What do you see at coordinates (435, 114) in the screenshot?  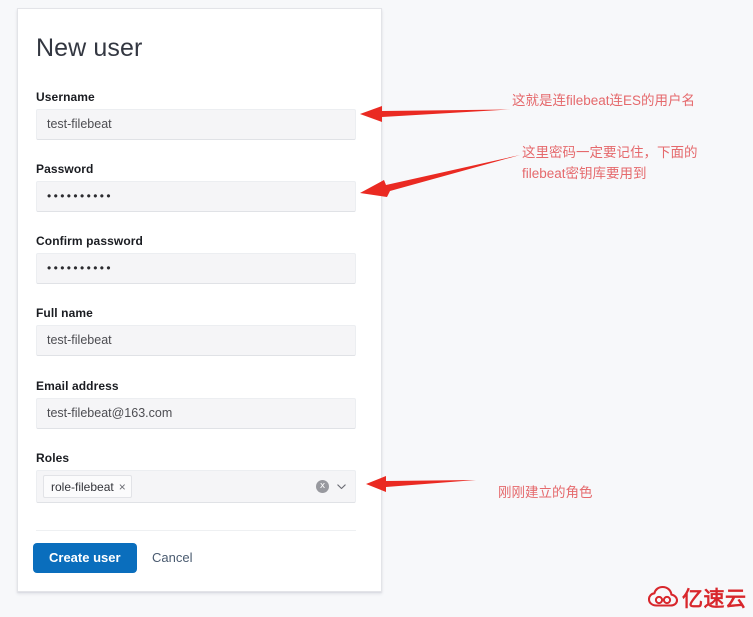 I see `annotation-arrow-username` at bounding box center [435, 114].